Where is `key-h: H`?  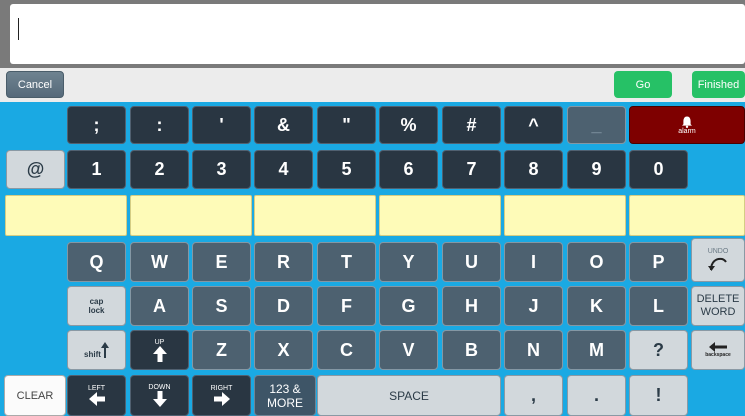
key-h: H is located at coordinates (471, 306).